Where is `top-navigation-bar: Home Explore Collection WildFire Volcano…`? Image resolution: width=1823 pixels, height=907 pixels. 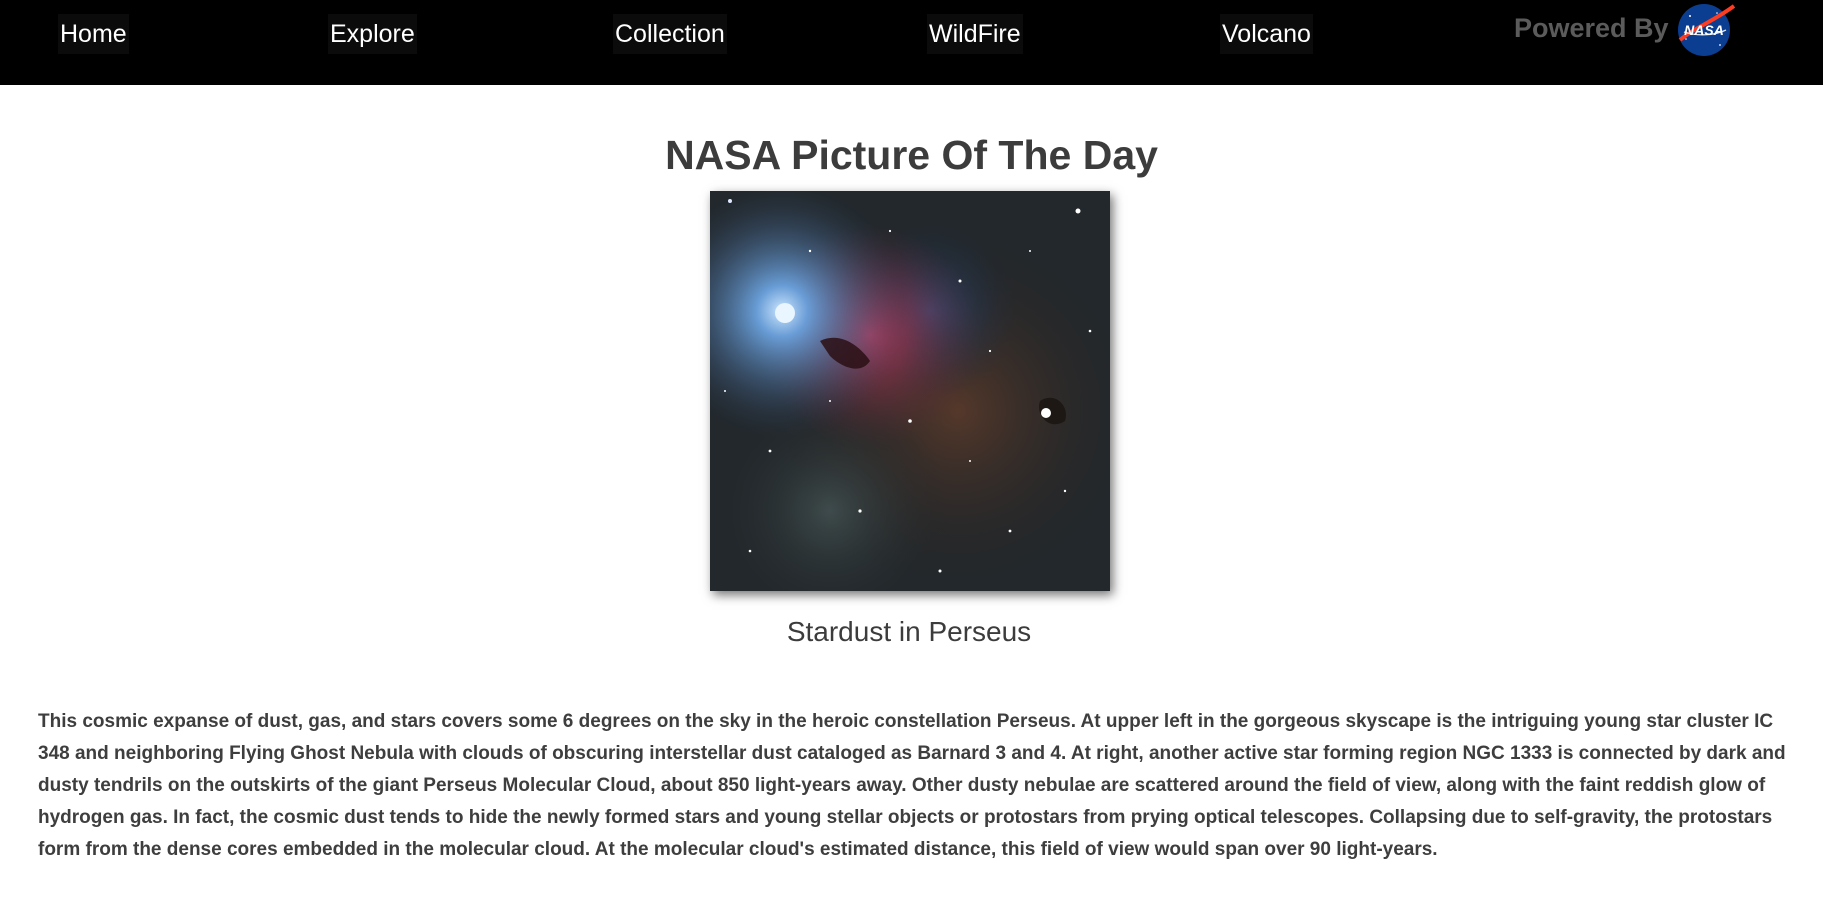 top-navigation-bar: Home Explore Collection WildFire Volcano… is located at coordinates (911, 42).